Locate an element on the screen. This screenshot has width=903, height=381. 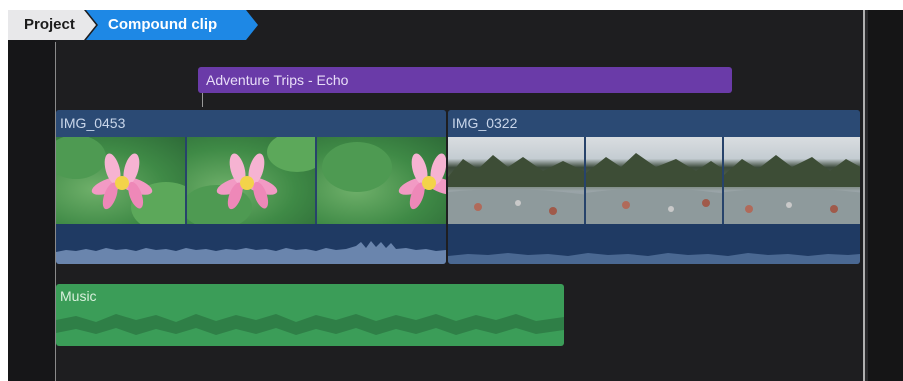
breadcrumb: Project Compound clip is located at coordinates (133, 25).